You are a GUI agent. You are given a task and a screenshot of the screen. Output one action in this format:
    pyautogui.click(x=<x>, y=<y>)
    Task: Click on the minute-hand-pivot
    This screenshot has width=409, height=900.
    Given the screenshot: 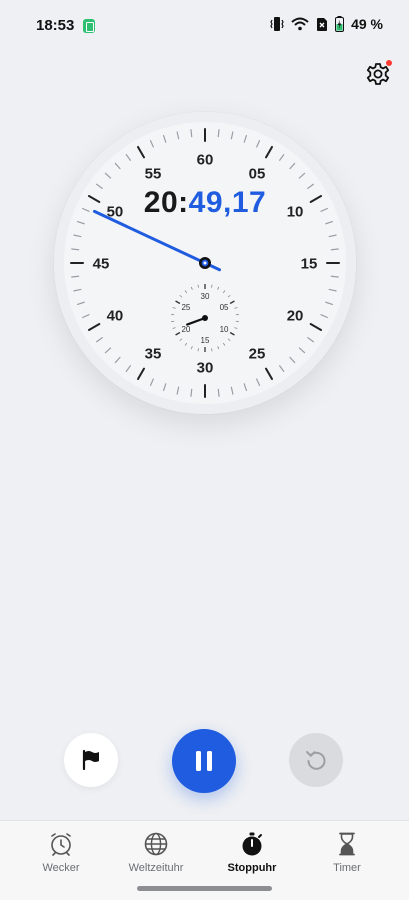 What is the action you would take?
    pyautogui.click(x=205, y=318)
    